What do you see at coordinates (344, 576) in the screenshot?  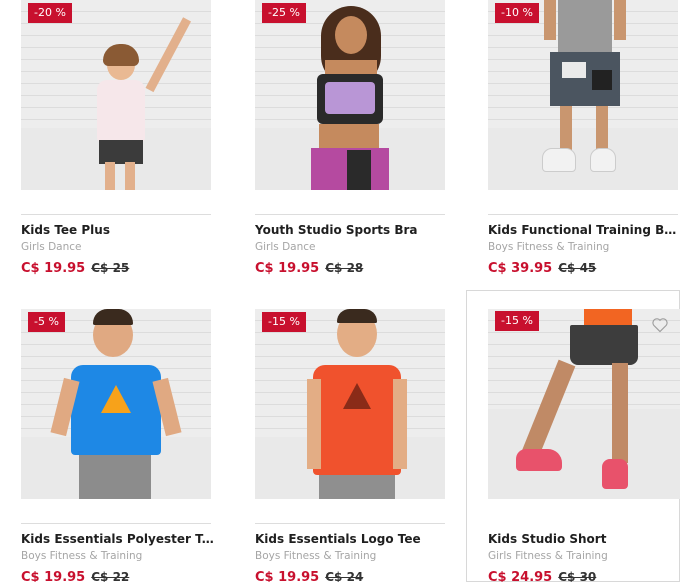 I see `original-price: C$ 24` at bounding box center [344, 576].